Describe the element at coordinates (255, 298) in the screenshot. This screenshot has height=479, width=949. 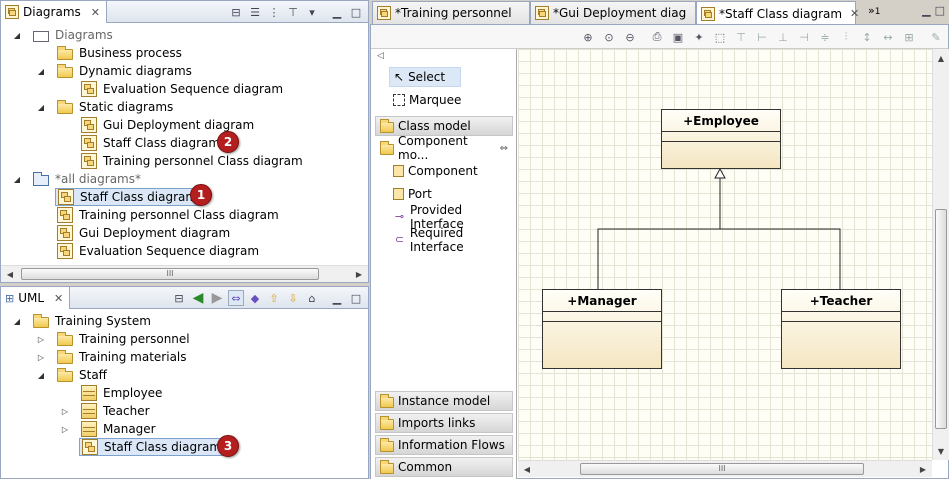
I see `sync-icon: ◆` at that location.